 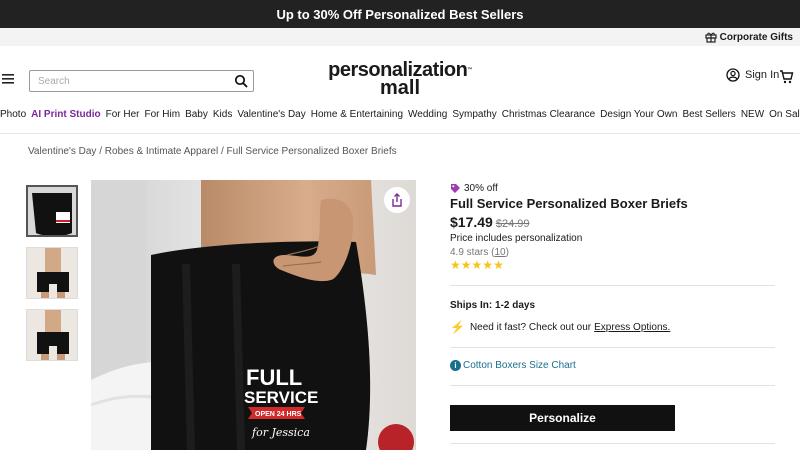 What do you see at coordinates (241, 81) in the screenshot?
I see `search-icon` at bounding box center [241, 81].